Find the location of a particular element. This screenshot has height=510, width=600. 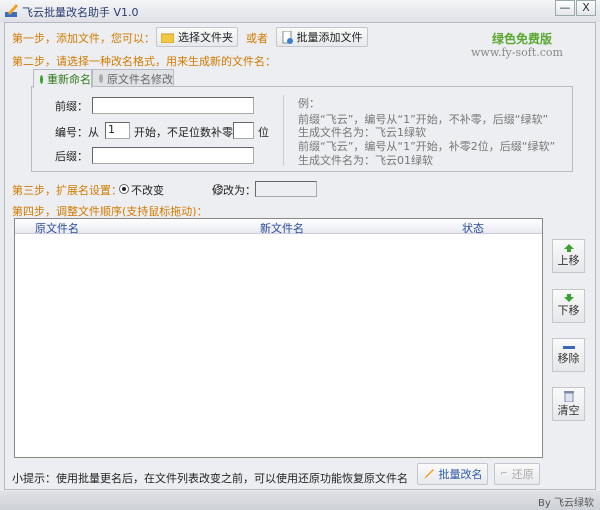

zero-pad-input is located at coordinates (243, 130).